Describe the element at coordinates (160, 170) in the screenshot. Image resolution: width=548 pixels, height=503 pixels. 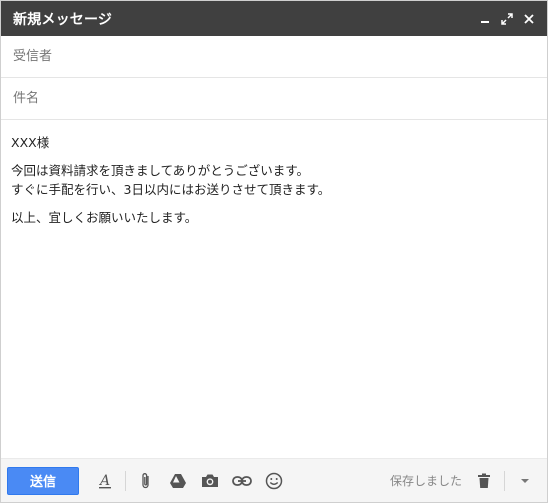
I see `body-line-1: 今回は資料請求を頂きましてありがとうございます。` at that location.